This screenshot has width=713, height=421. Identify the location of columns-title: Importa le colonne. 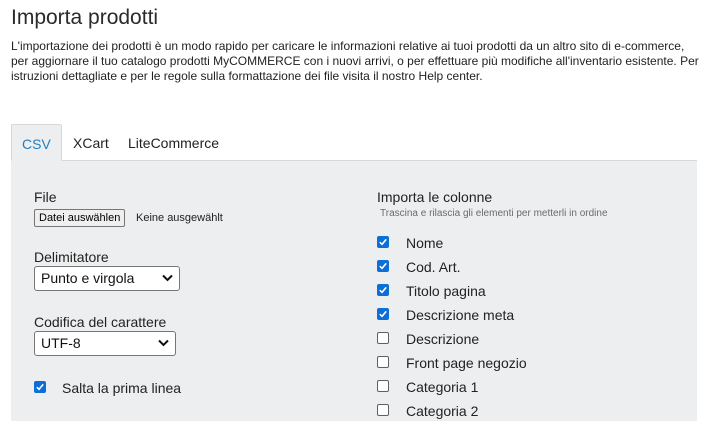
(435, 197).